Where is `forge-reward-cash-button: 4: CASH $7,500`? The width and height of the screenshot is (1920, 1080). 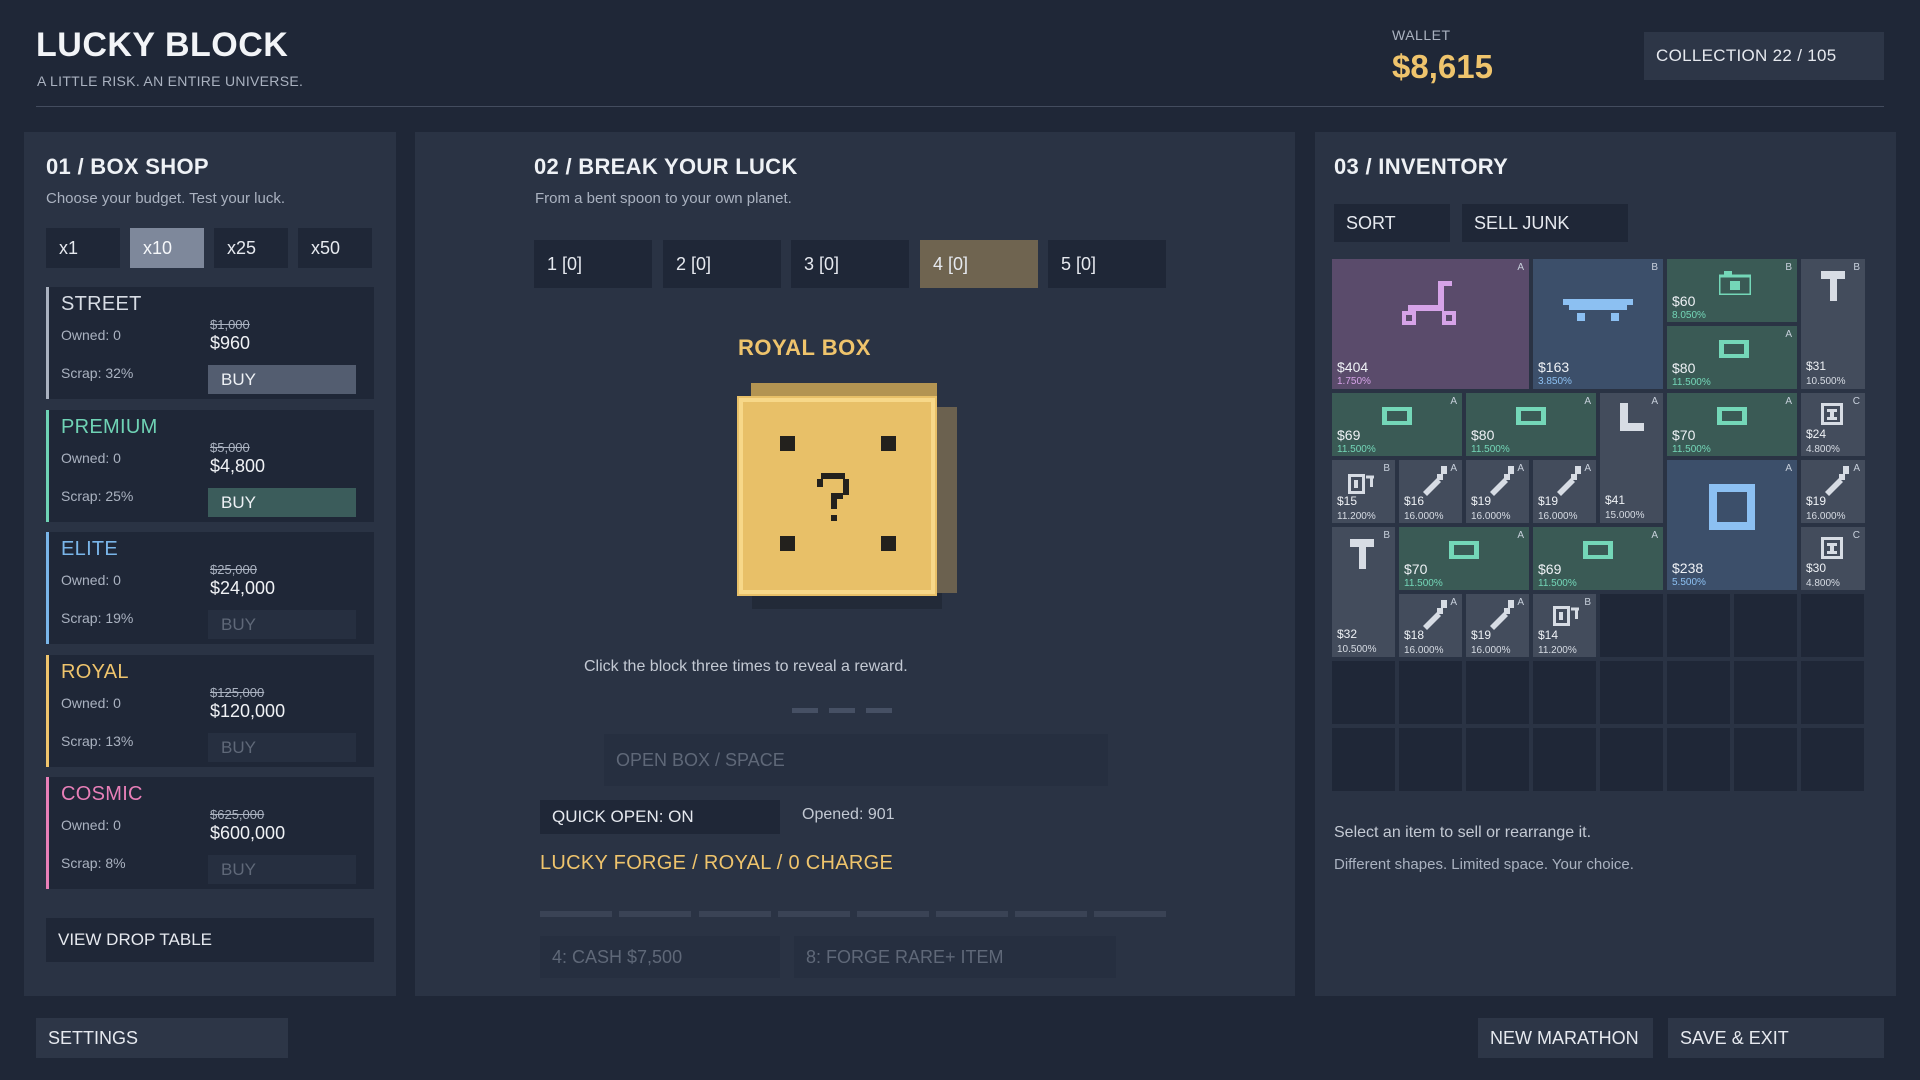
forge-reward-cash-button: 4: CASH $7,500 is located at coordinates (660, 957).